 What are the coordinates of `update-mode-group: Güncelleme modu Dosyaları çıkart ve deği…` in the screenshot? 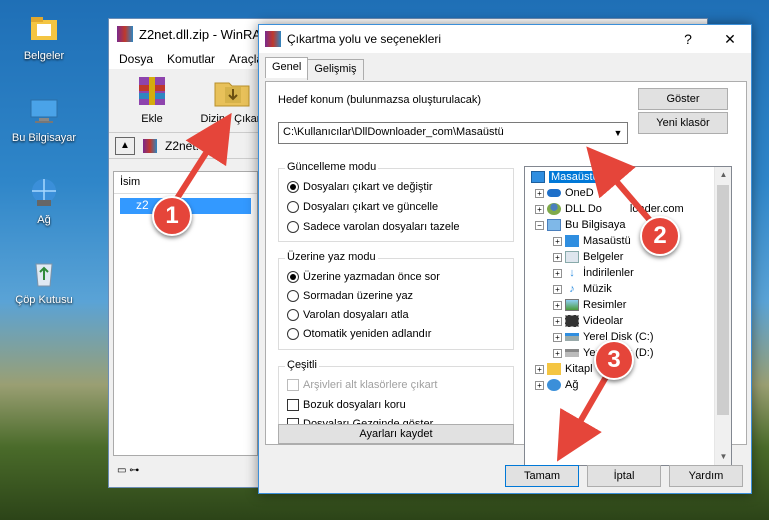 It's located at (396, 201).